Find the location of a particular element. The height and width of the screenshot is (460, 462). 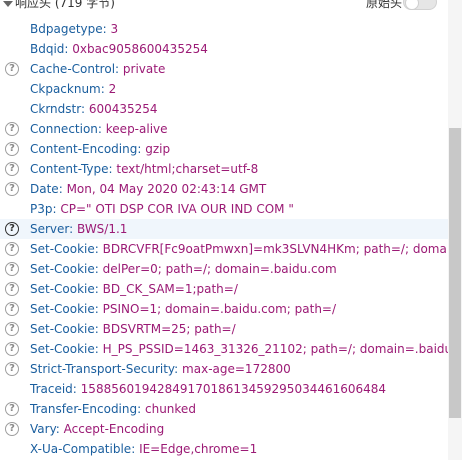

header-row: ? Connection: keep-alive is located at coordinates (224, 129).